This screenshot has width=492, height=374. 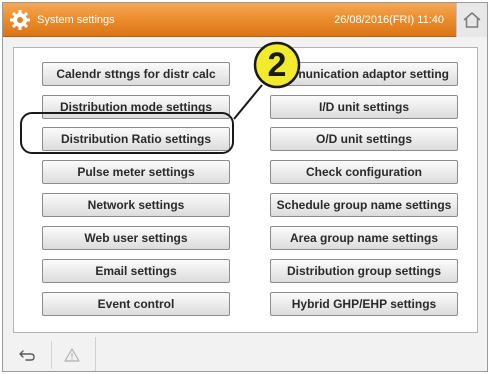 I want to click on area-group-name-button: Area group name settings, so click(x=364, y=238).